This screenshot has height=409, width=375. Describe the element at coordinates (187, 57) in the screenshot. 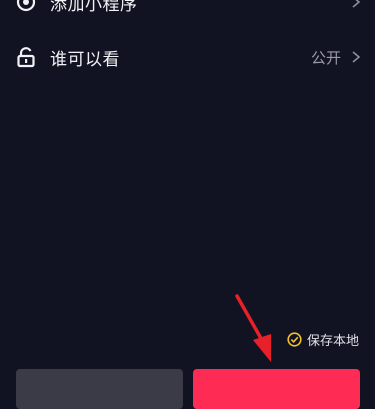

I see `who-can-see-row: 谁可以看 公开` at that location.